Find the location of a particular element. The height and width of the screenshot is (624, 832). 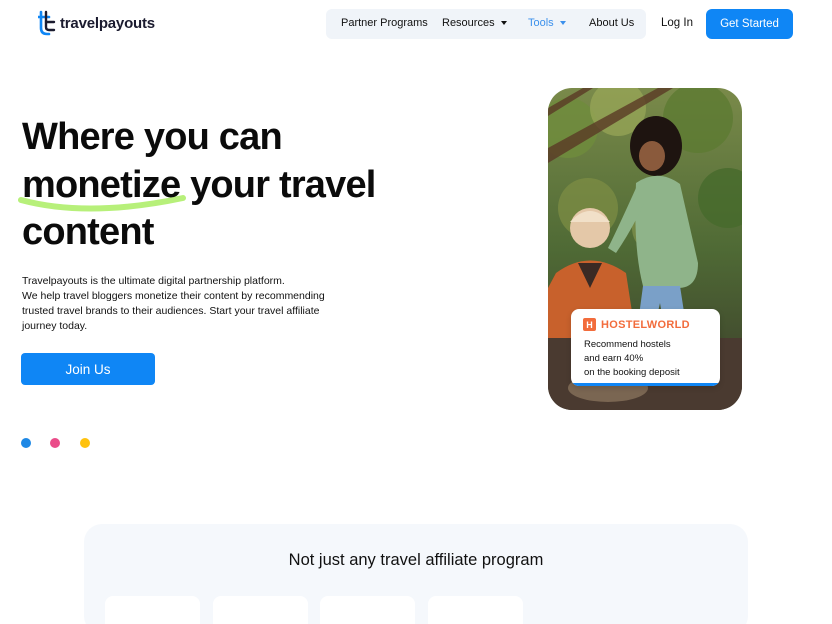

hero-title-line-3: content is located at coordinates (88, 232).